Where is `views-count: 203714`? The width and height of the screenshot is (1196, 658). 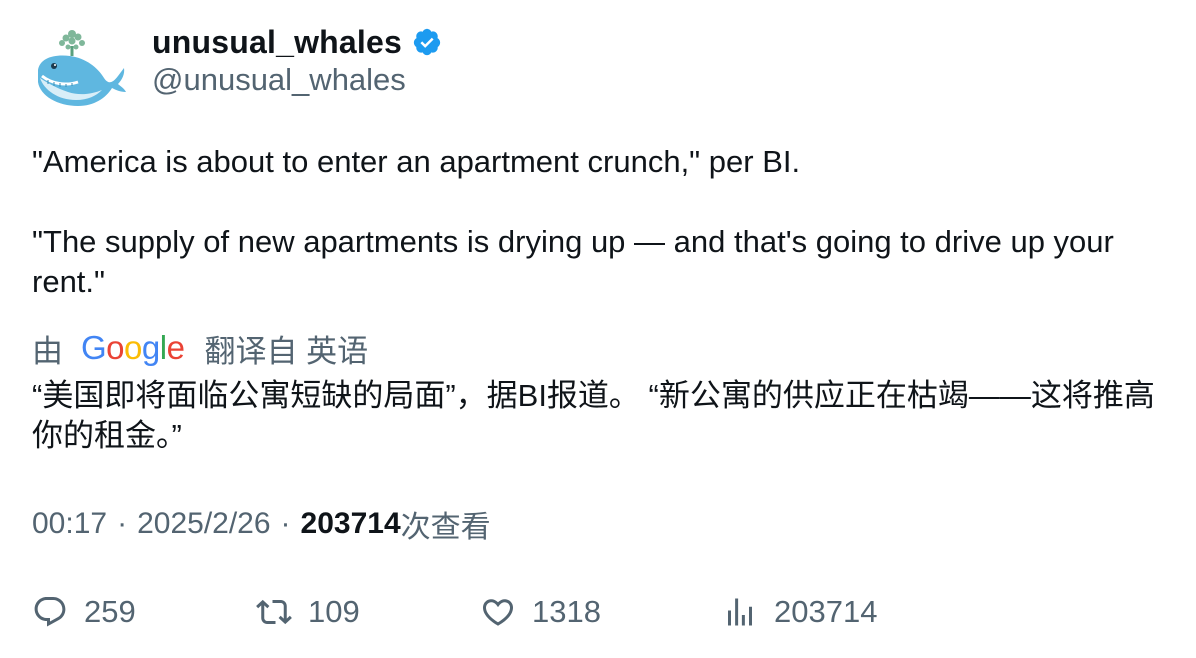
views-count: 203714 is located at coordinates (350, 523).